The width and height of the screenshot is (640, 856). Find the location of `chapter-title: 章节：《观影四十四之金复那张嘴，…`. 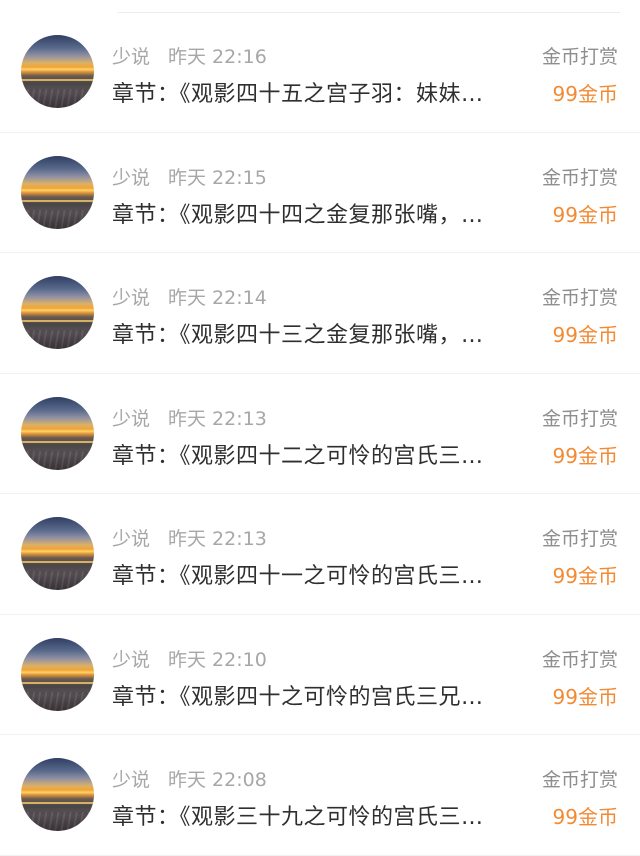

chapter-title: 章节：《观影四十四之金复那张嘴，… is located at coordinates (317, 213).